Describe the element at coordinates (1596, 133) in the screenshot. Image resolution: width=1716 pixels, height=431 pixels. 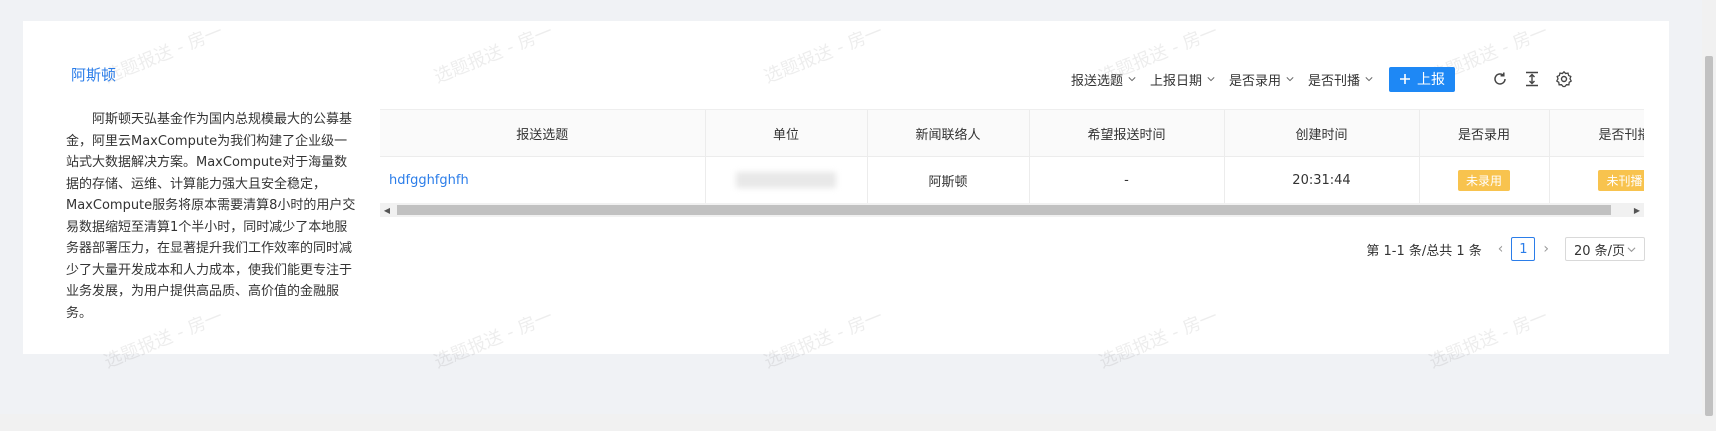
I see `column-header: 是否刊播` at that location.